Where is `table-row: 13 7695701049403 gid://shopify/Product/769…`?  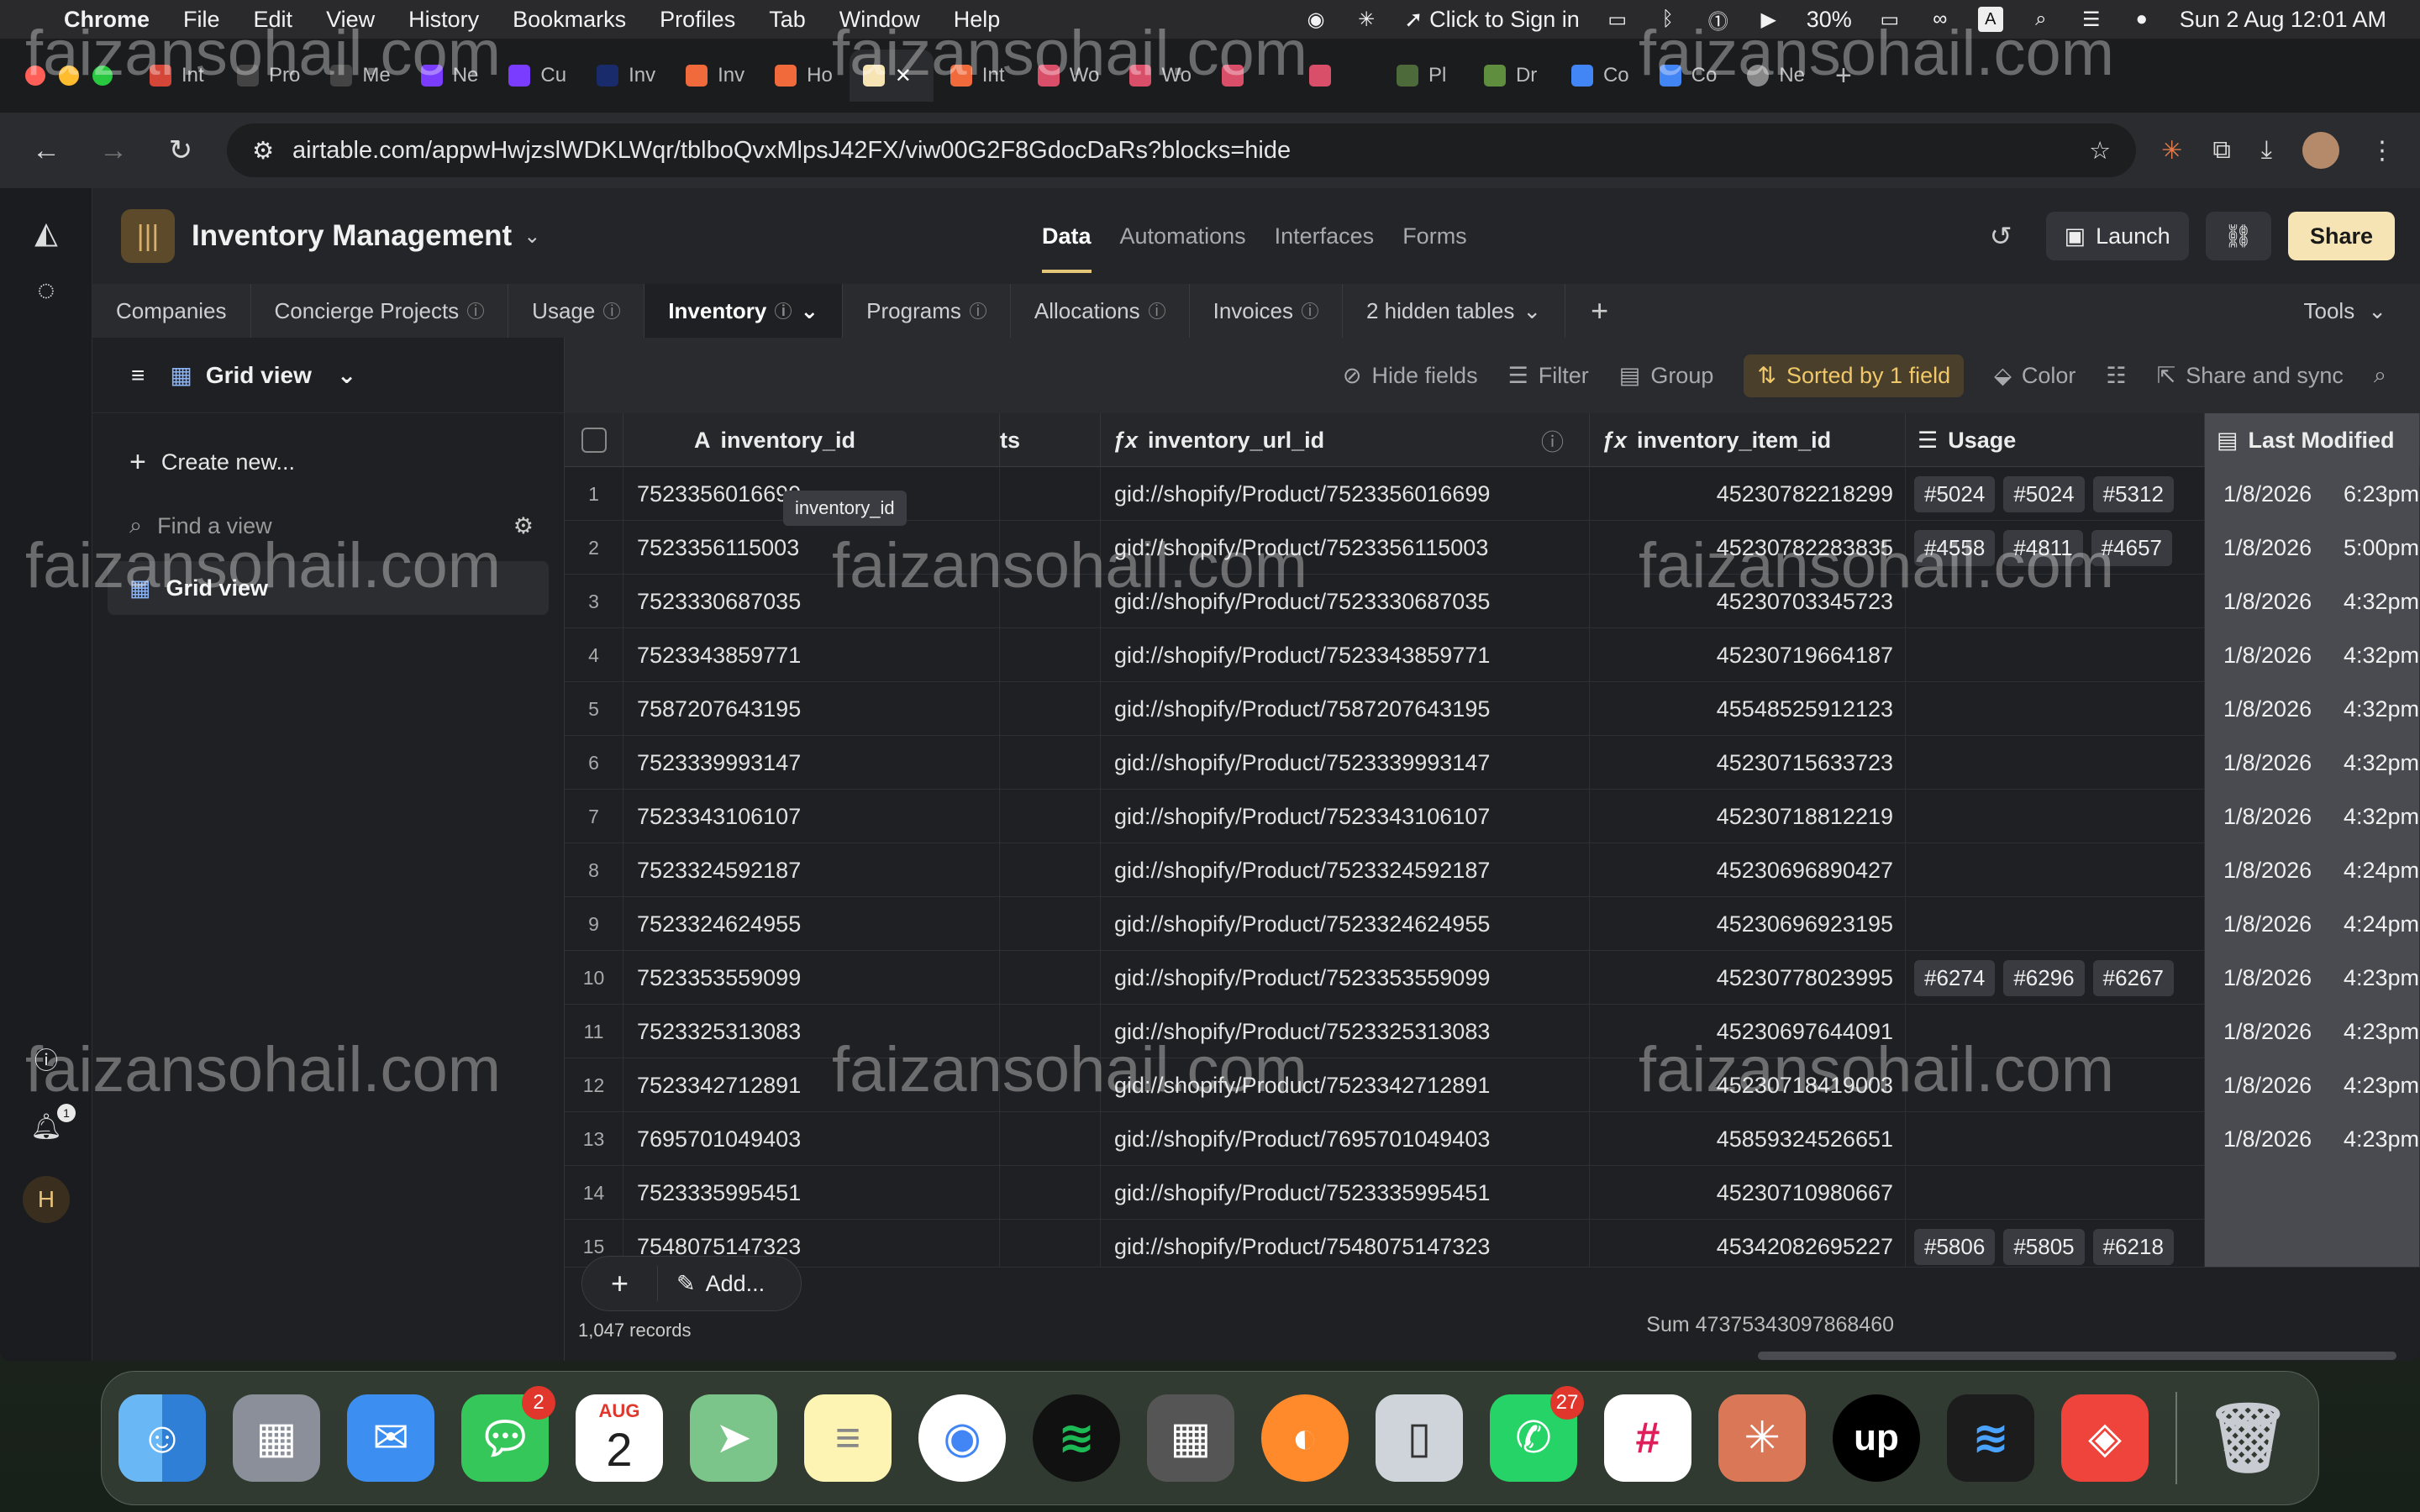 table-row: 13 7695701049403 gid://shopify/Product/769… is located at coordinates (1493, 1139).